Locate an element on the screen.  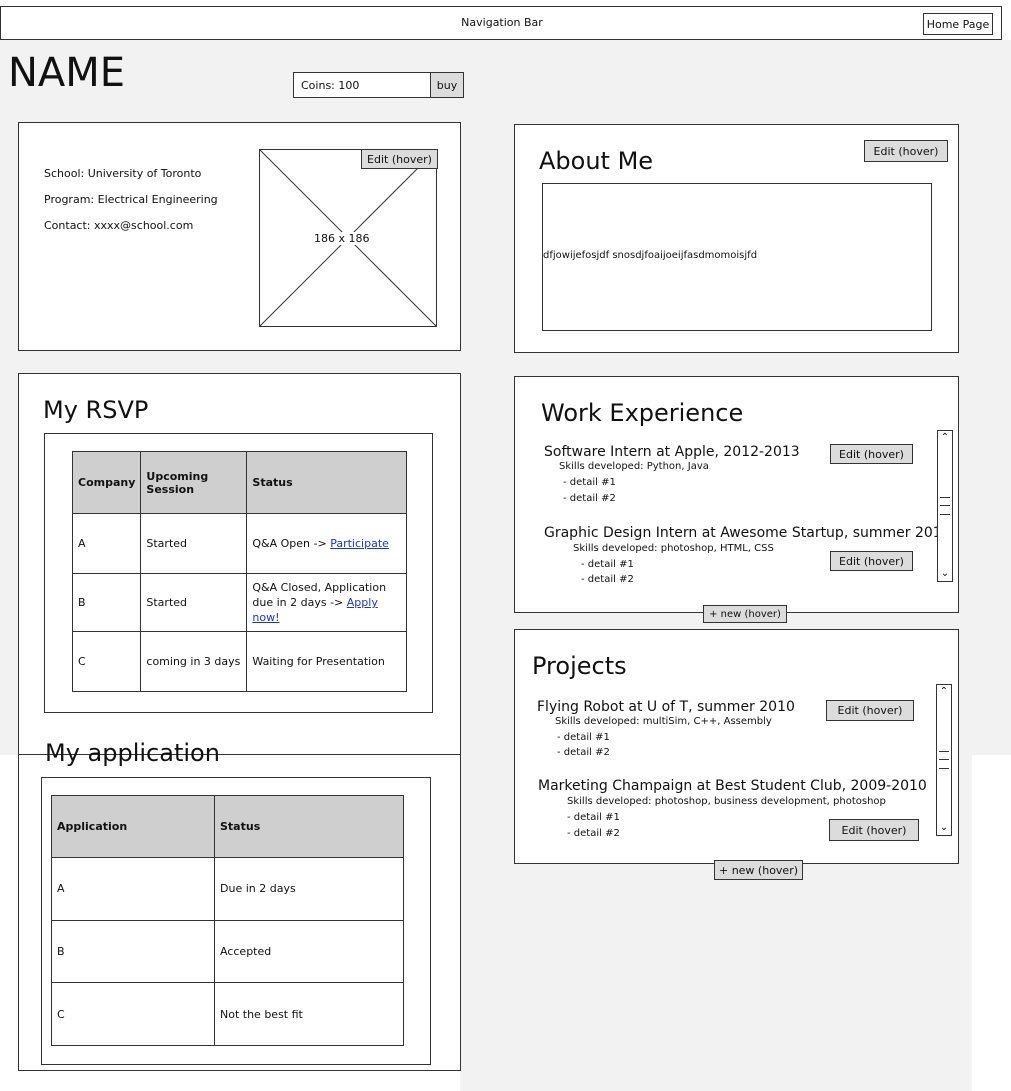
work-scrollbar: ⌃ ⌄ is located at coordinates (945, 506).